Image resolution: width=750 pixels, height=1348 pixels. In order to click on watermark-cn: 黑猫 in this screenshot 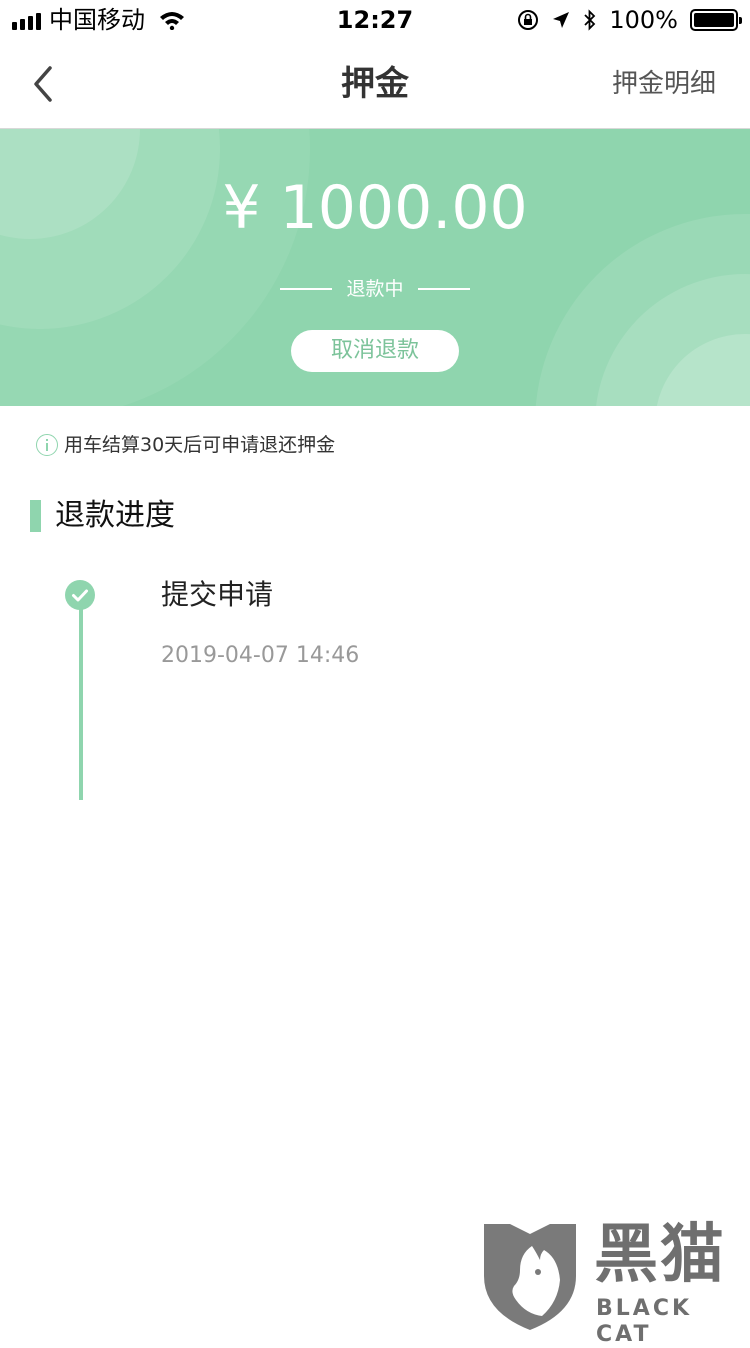, I will do `click(660, 1255)`.